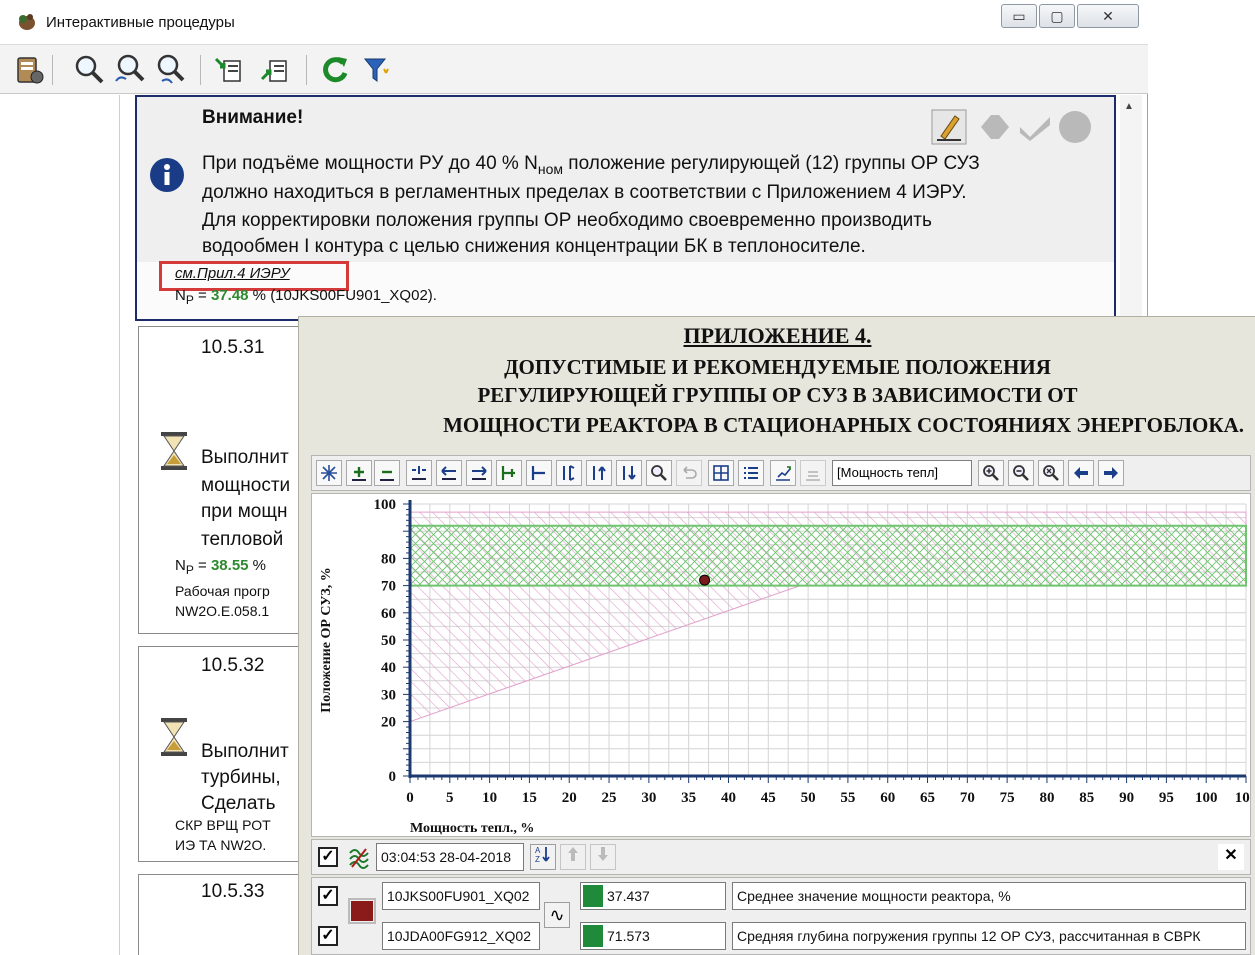  Describe the element at coordinates (989, 896) in the screenshot. I see `signal-description: Среднее значение мощности реактора, %` at that location.